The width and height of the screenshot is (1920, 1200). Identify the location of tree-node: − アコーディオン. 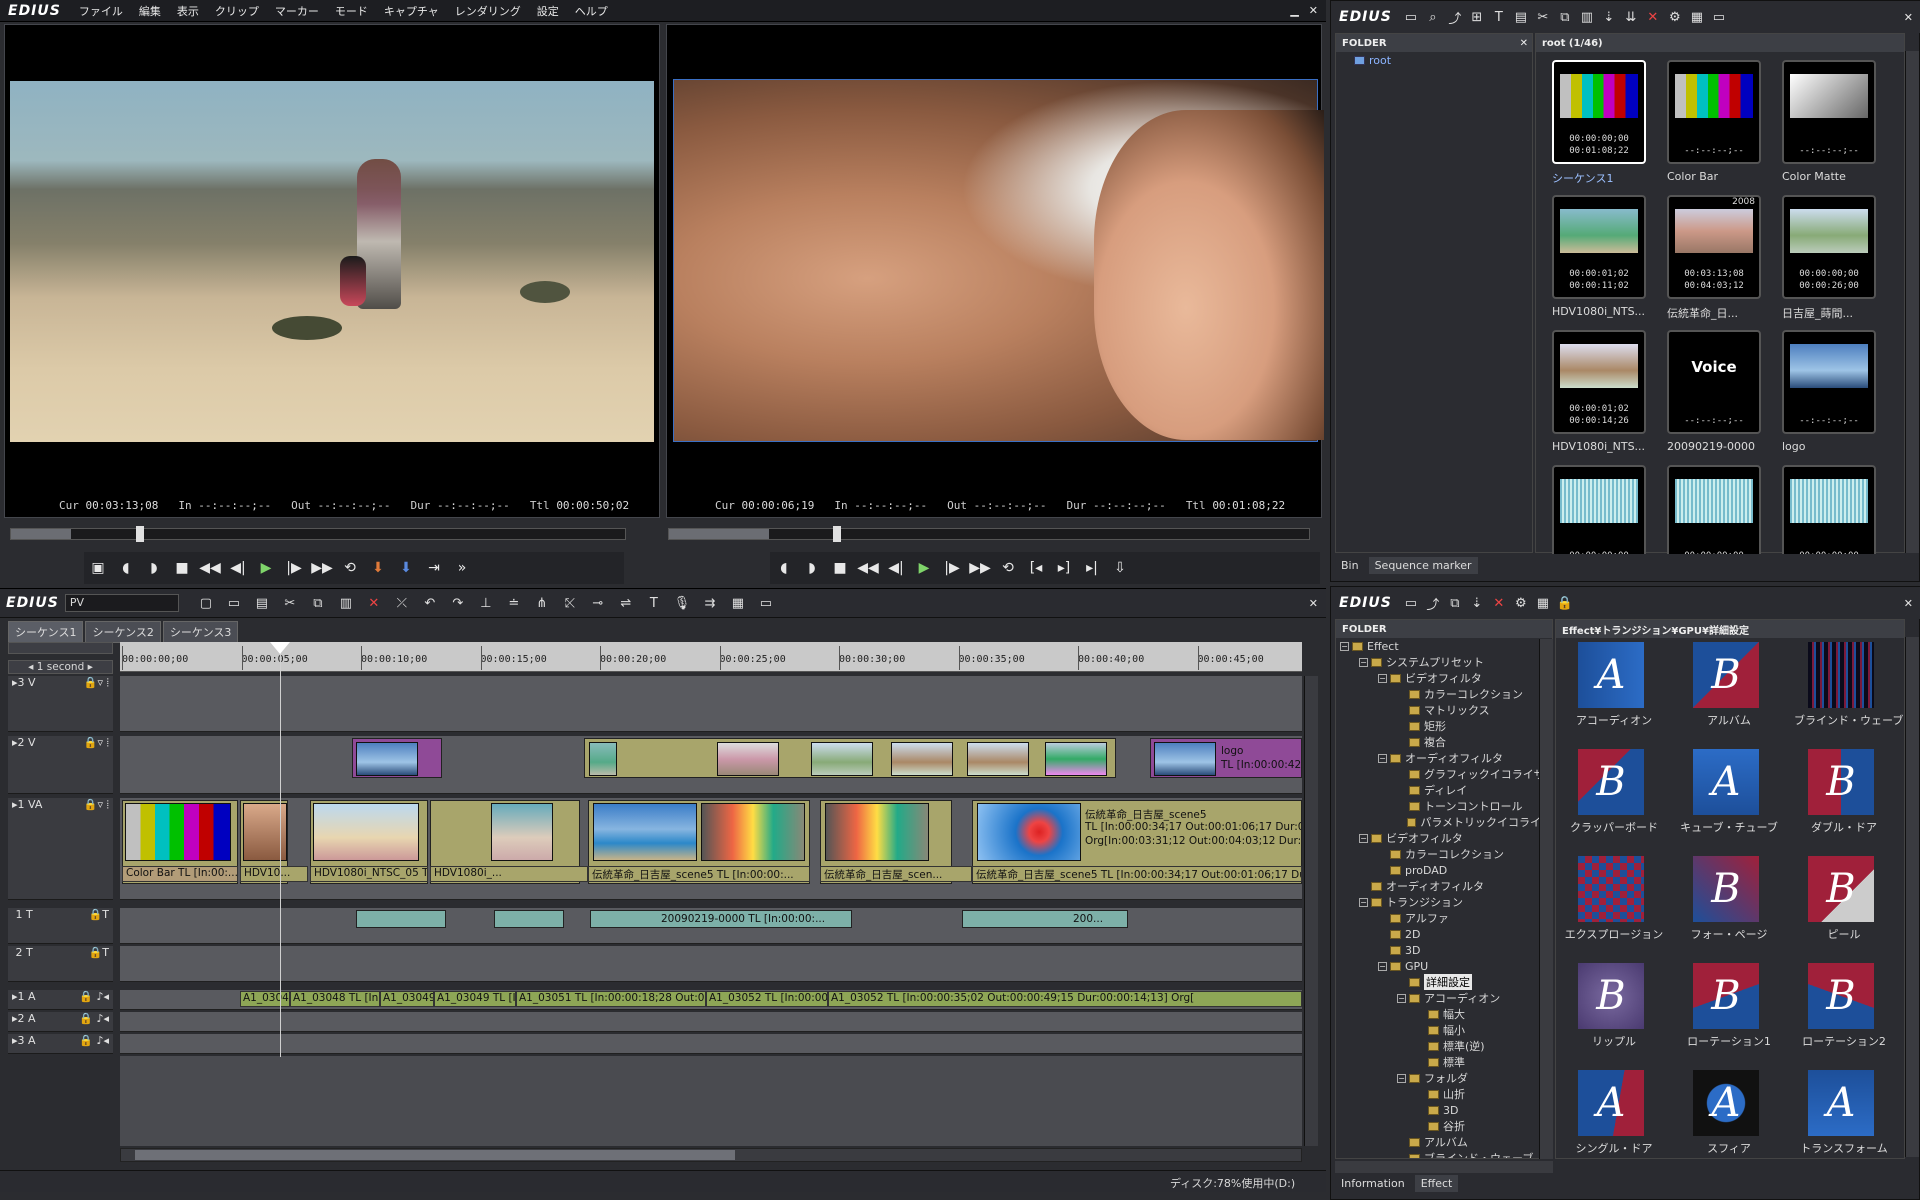
(1444, 998).